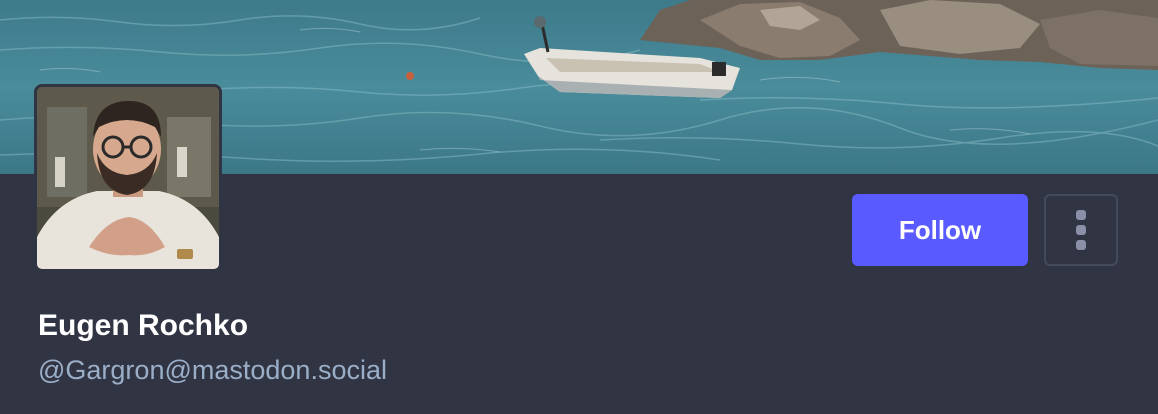 Image resolution: width=1158 pixels, height=414 pixels. Describe the element at coordinates (212, 370) in the screenshot. I see `account-handle: @Gargron@mastodon.social` at that location.